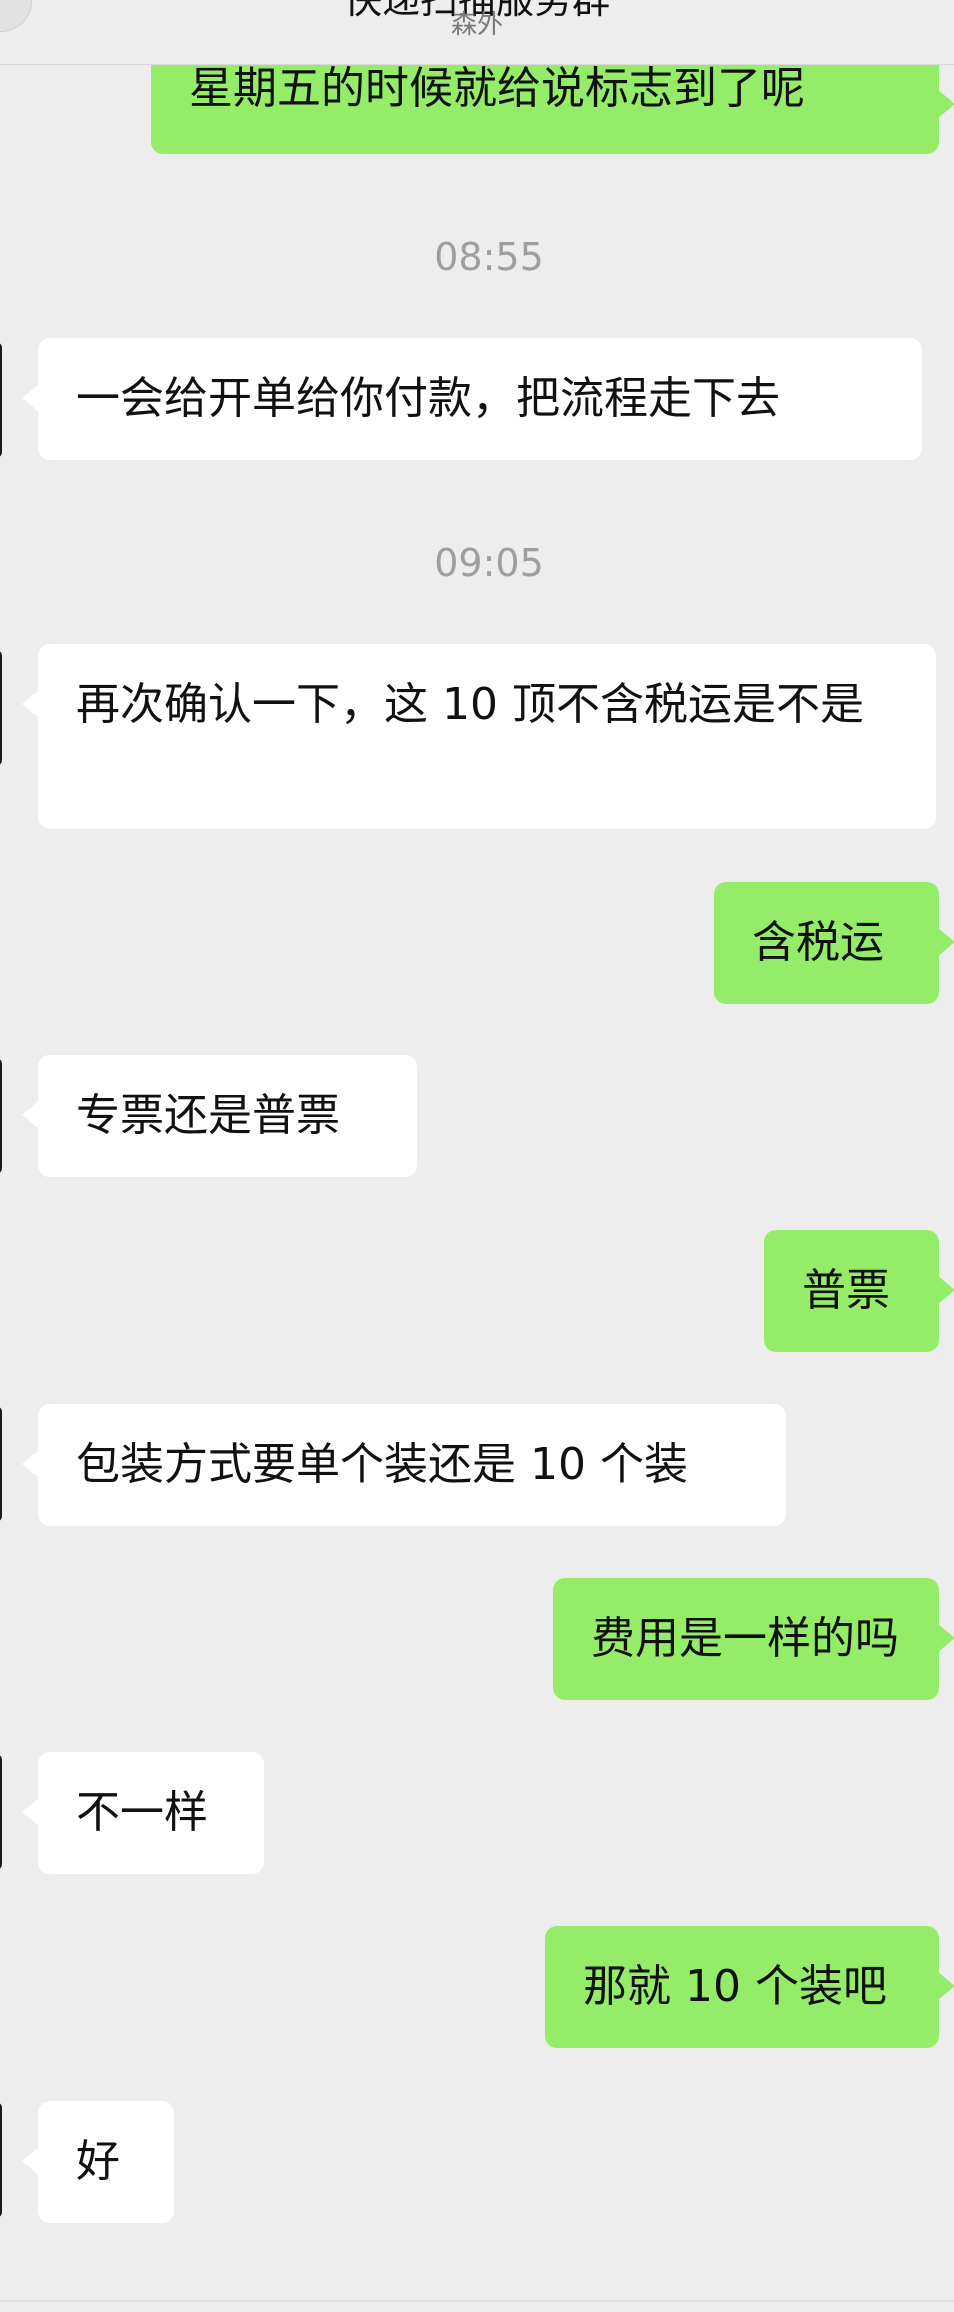 The image size is (954, 2312). What do you see at coordinates (98, 2162) in the screenshot?
I see `message-bubble-incoming: 好` at bounding box center [98, 2162].